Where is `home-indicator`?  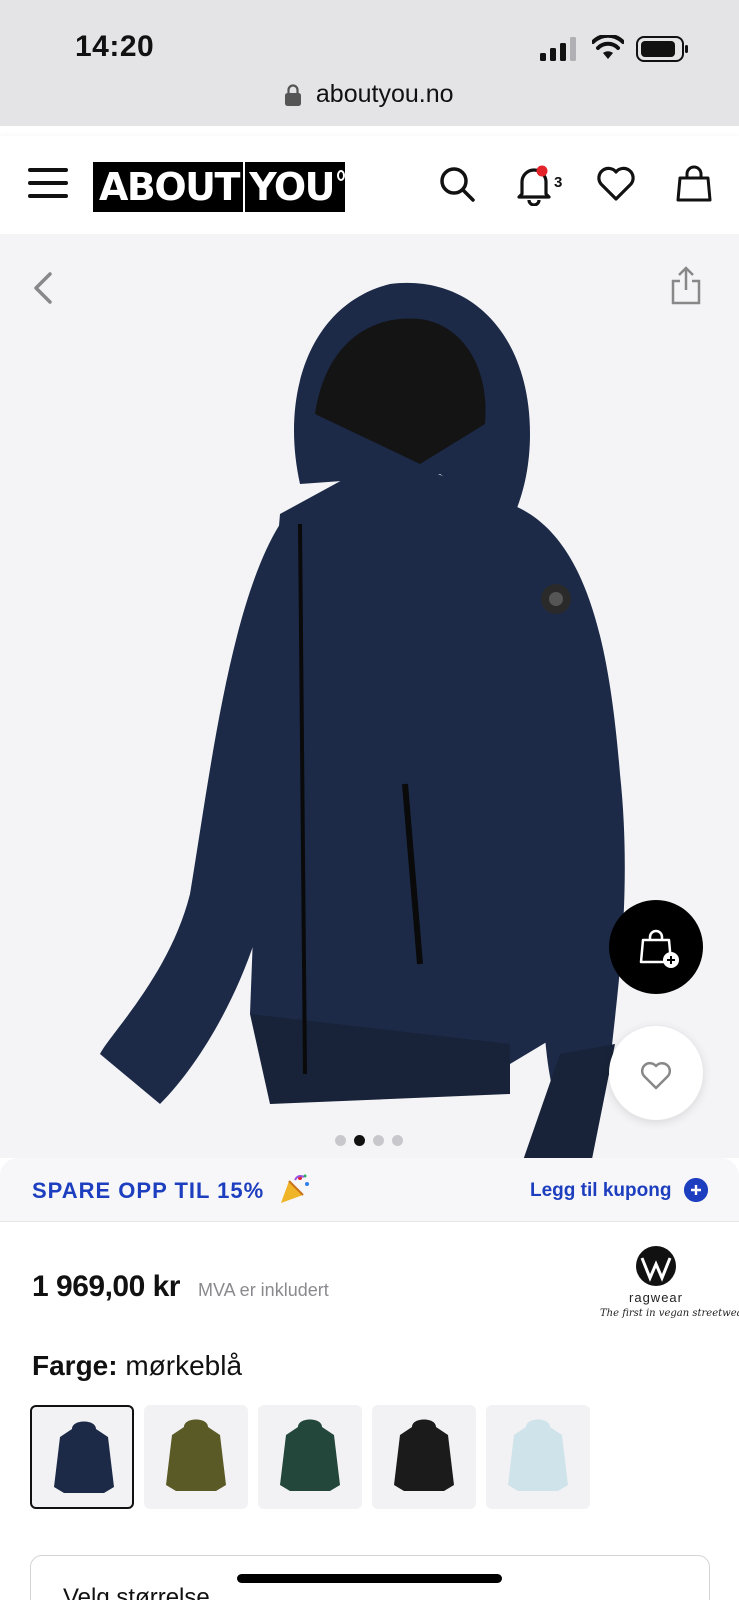 home-indicator is located at coordinates (369, 1578).